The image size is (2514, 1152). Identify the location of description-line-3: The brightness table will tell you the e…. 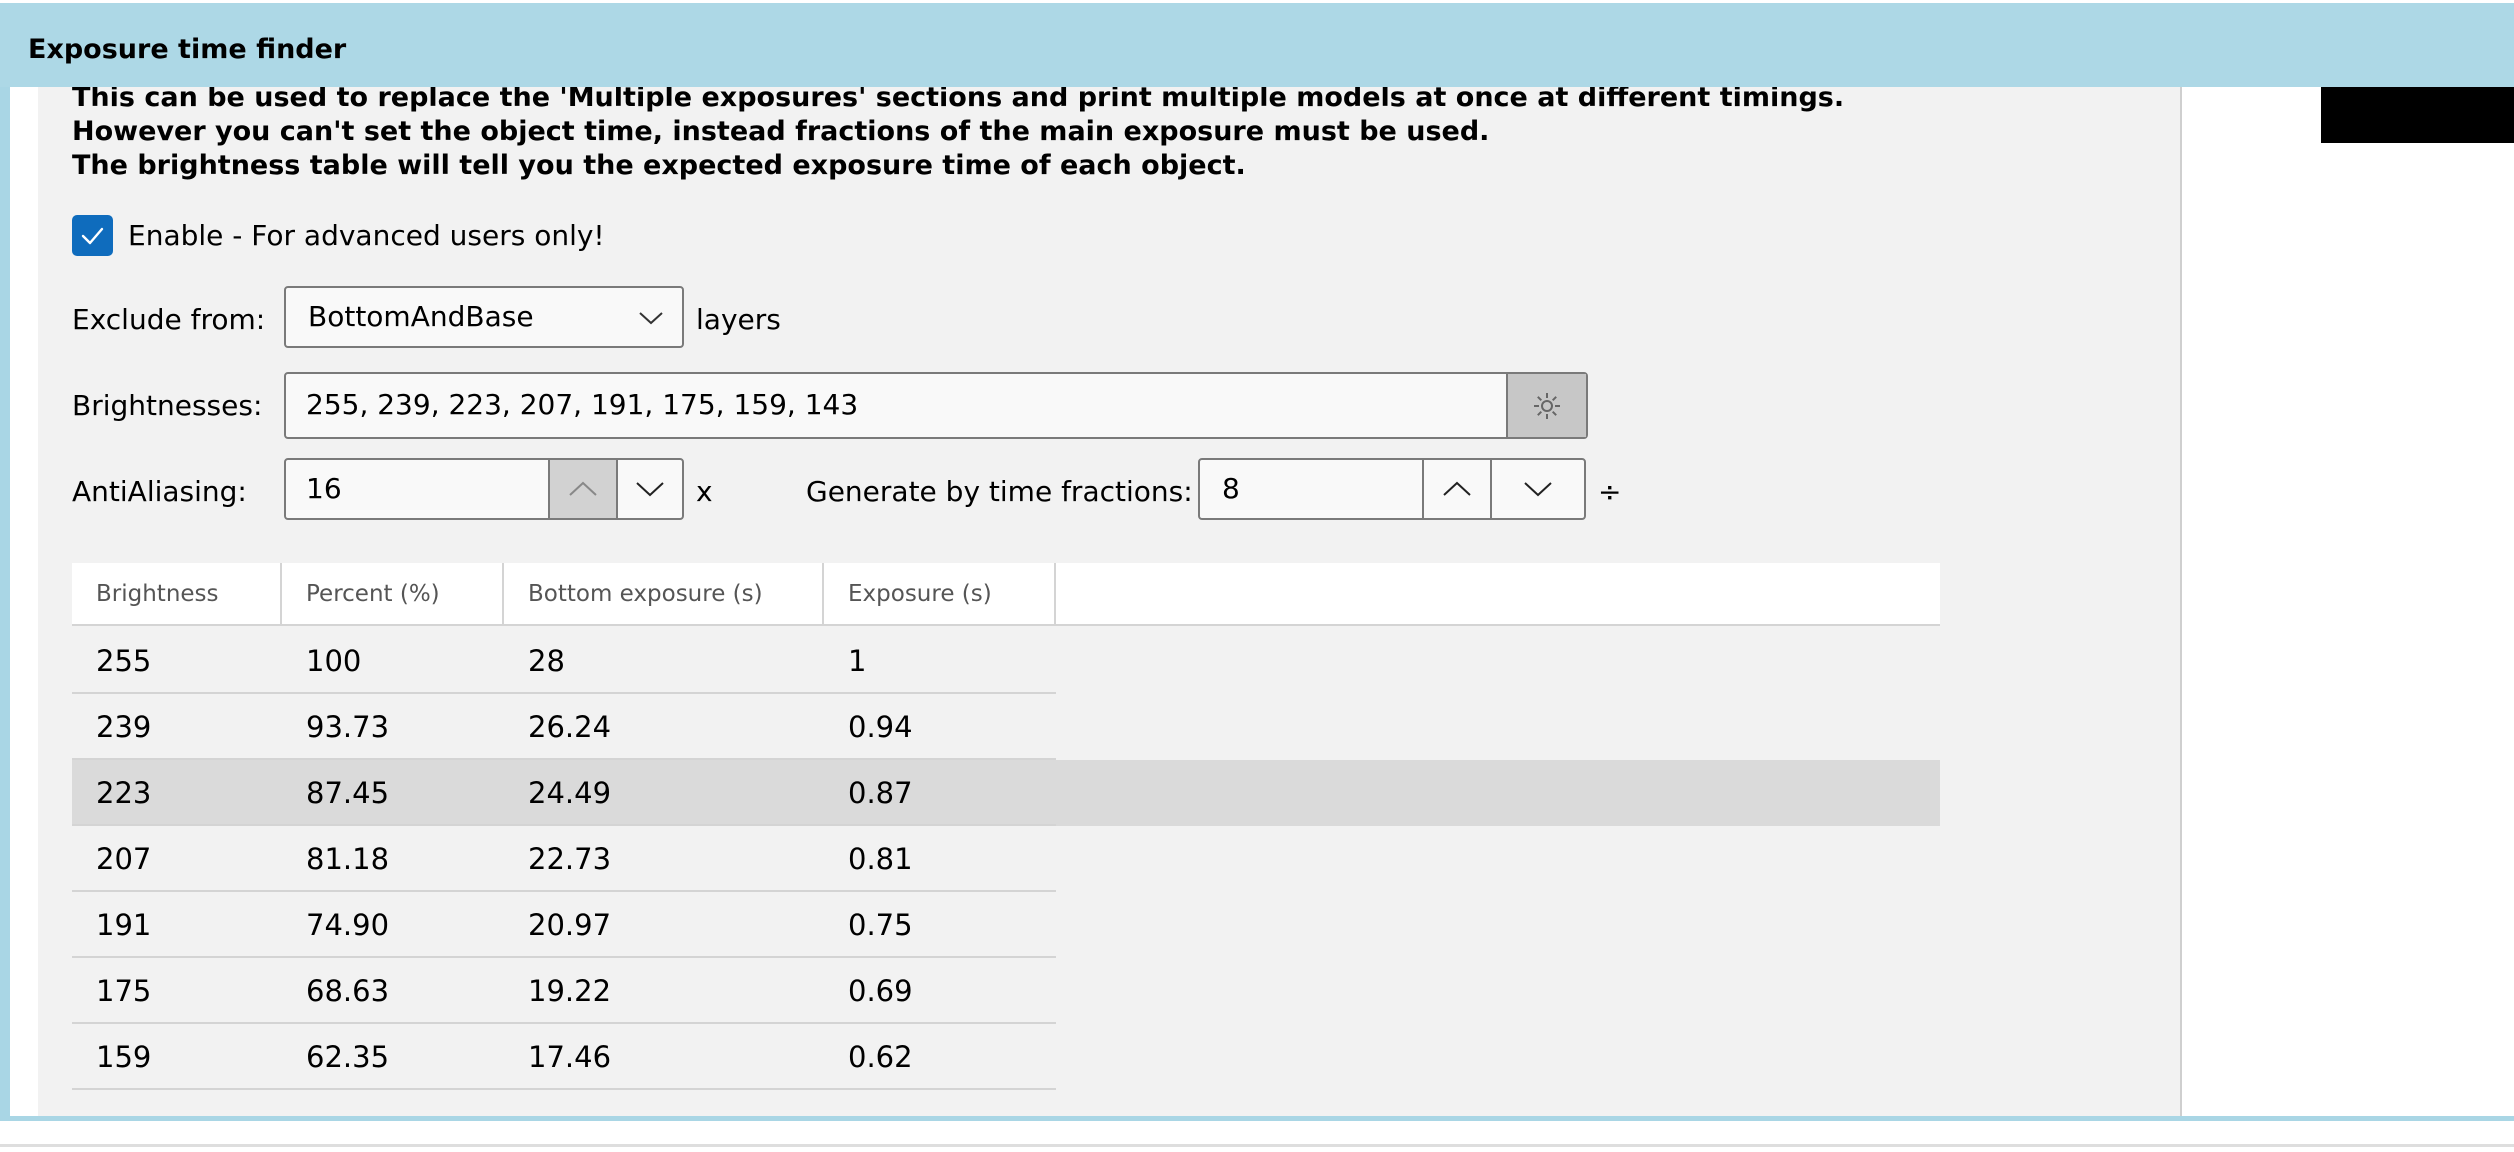
(659, 165).